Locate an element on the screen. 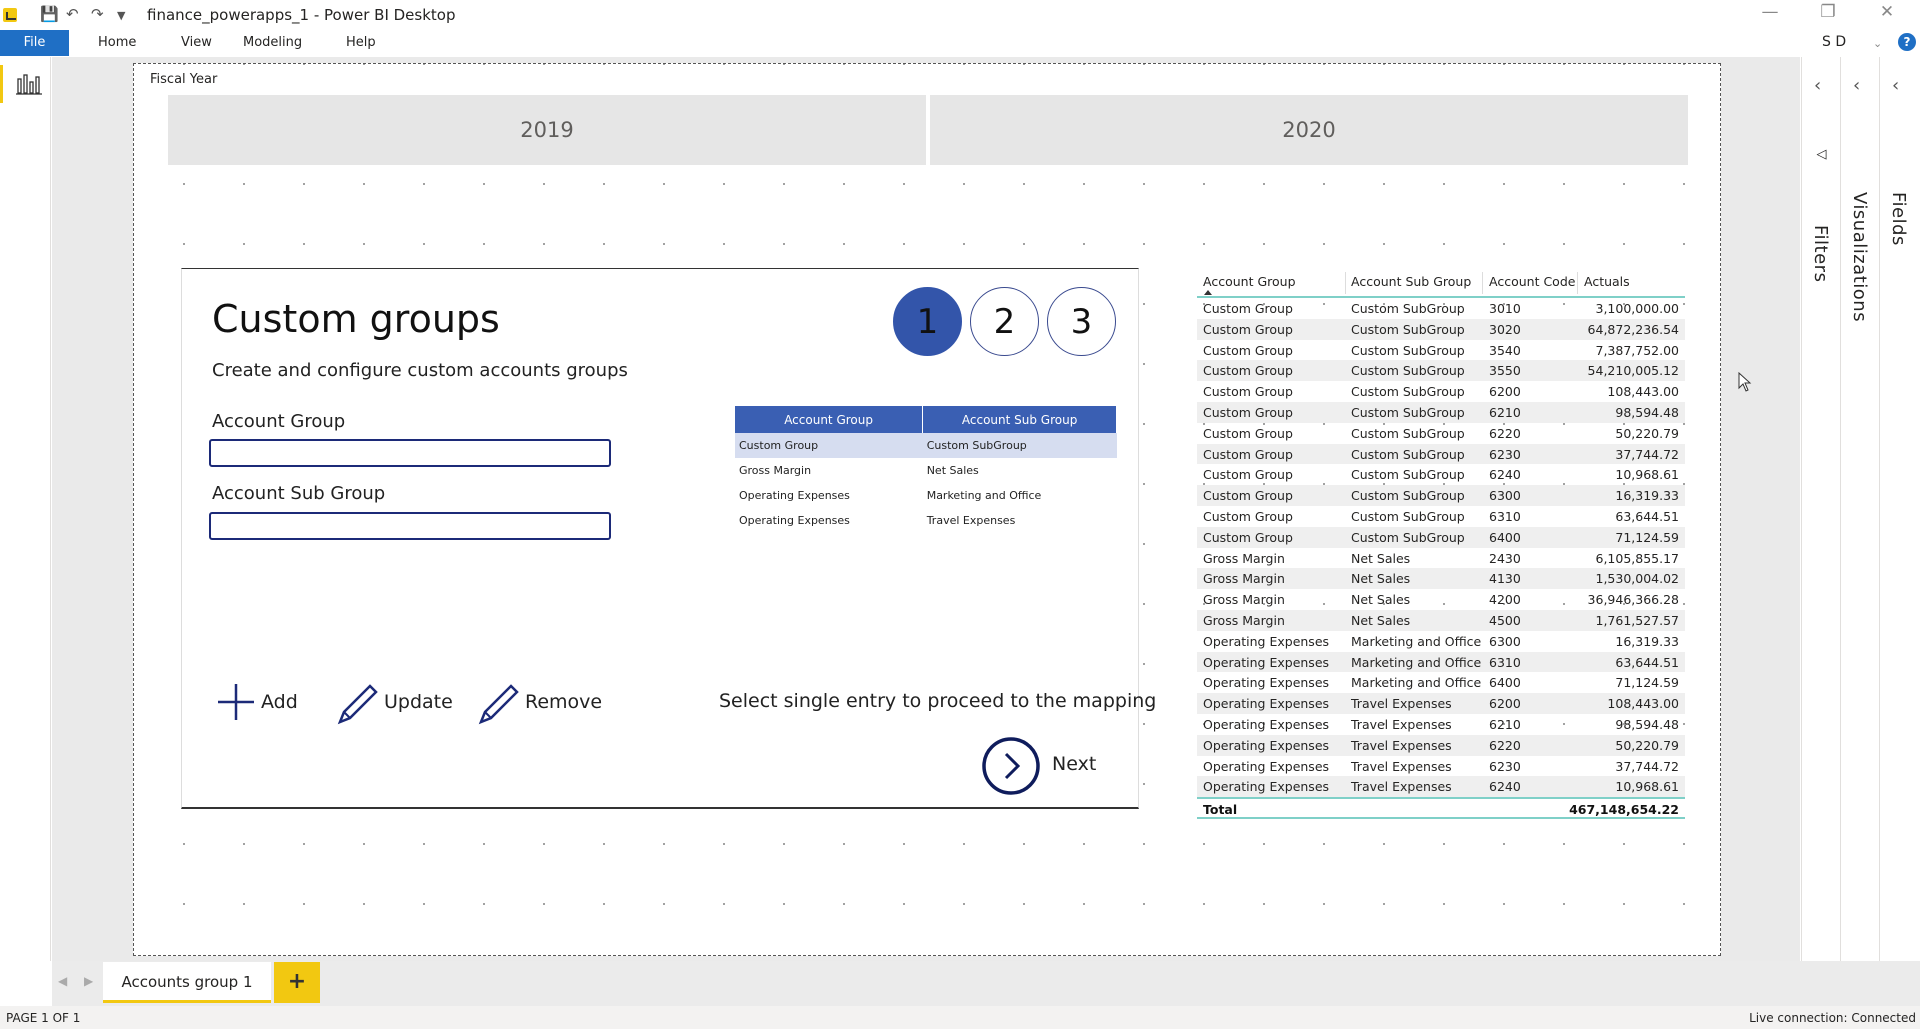  slicer-option-2019: 2019 is located at coordinates (547, 130).